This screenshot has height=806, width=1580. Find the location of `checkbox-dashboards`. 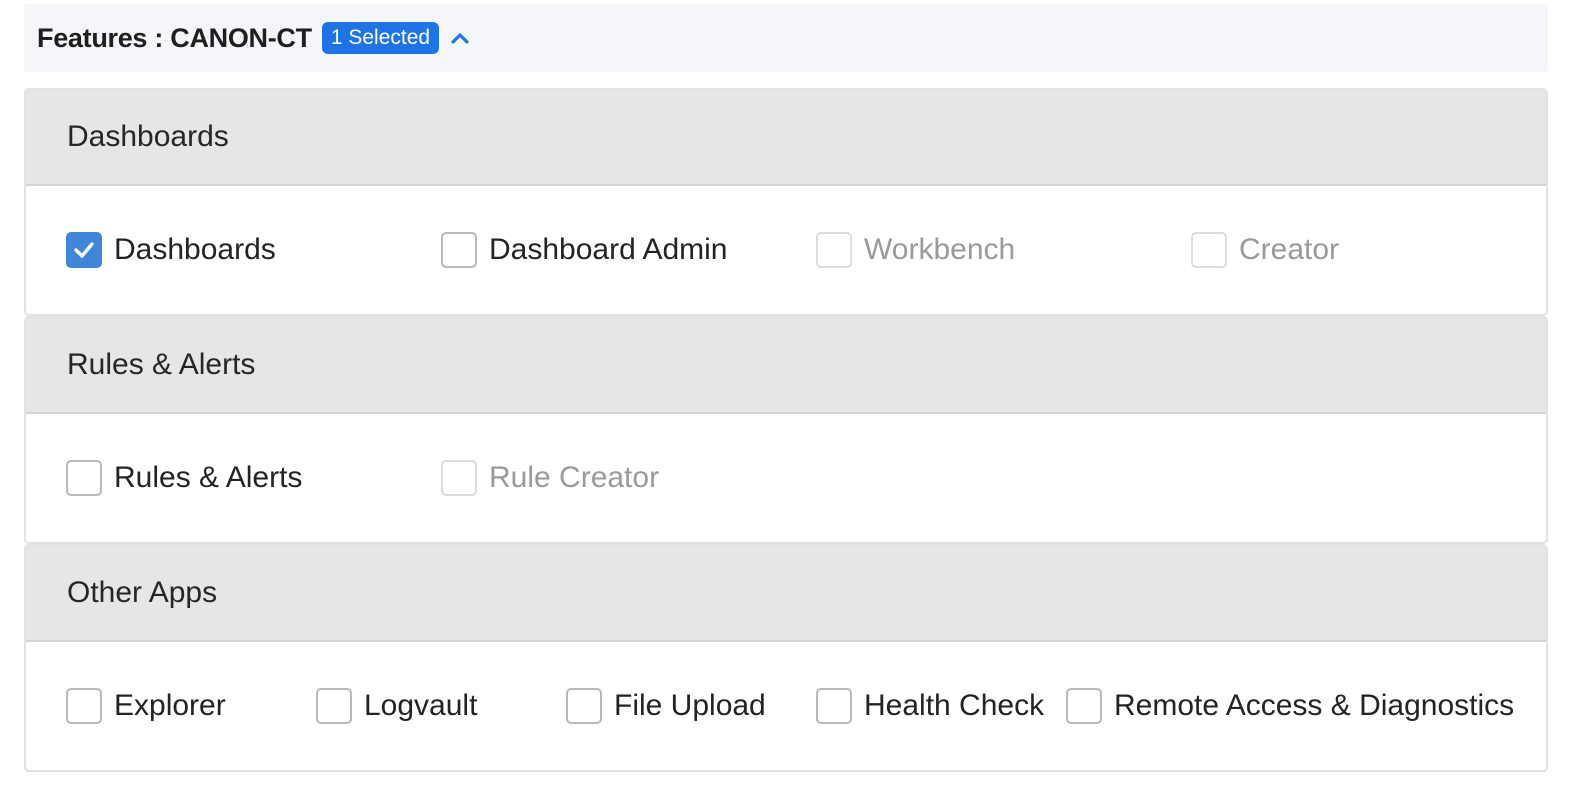

checkbox-dashboards is located at coordinates (84, 250).